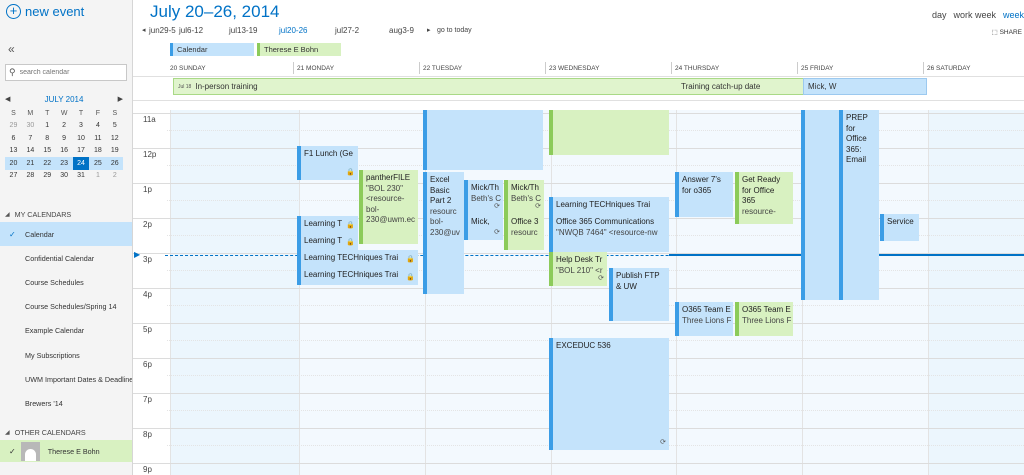 Image resolution: width=1024 pixels, height=475 pixels. I want to click on day-header: 25 FRIDAY, so click(817, 68).